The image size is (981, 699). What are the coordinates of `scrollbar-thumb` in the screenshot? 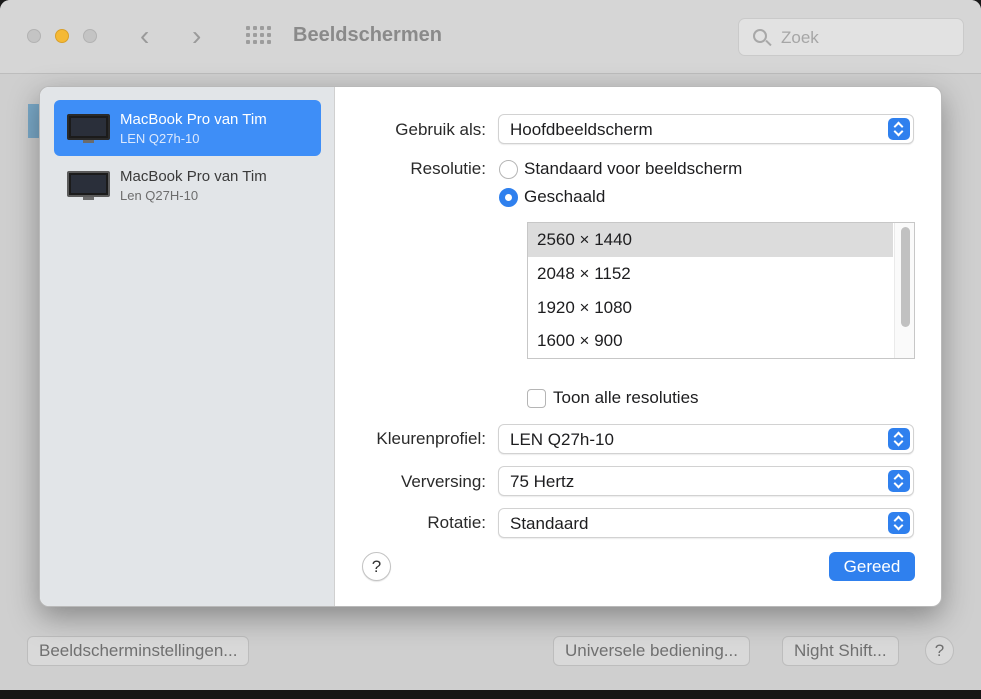 It's located at (905, 277).